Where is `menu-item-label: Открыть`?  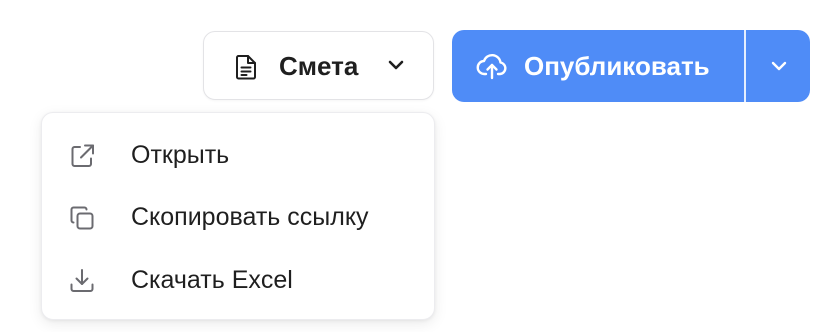 menu-item-label: Открыть is located at coordinates (180, 155).